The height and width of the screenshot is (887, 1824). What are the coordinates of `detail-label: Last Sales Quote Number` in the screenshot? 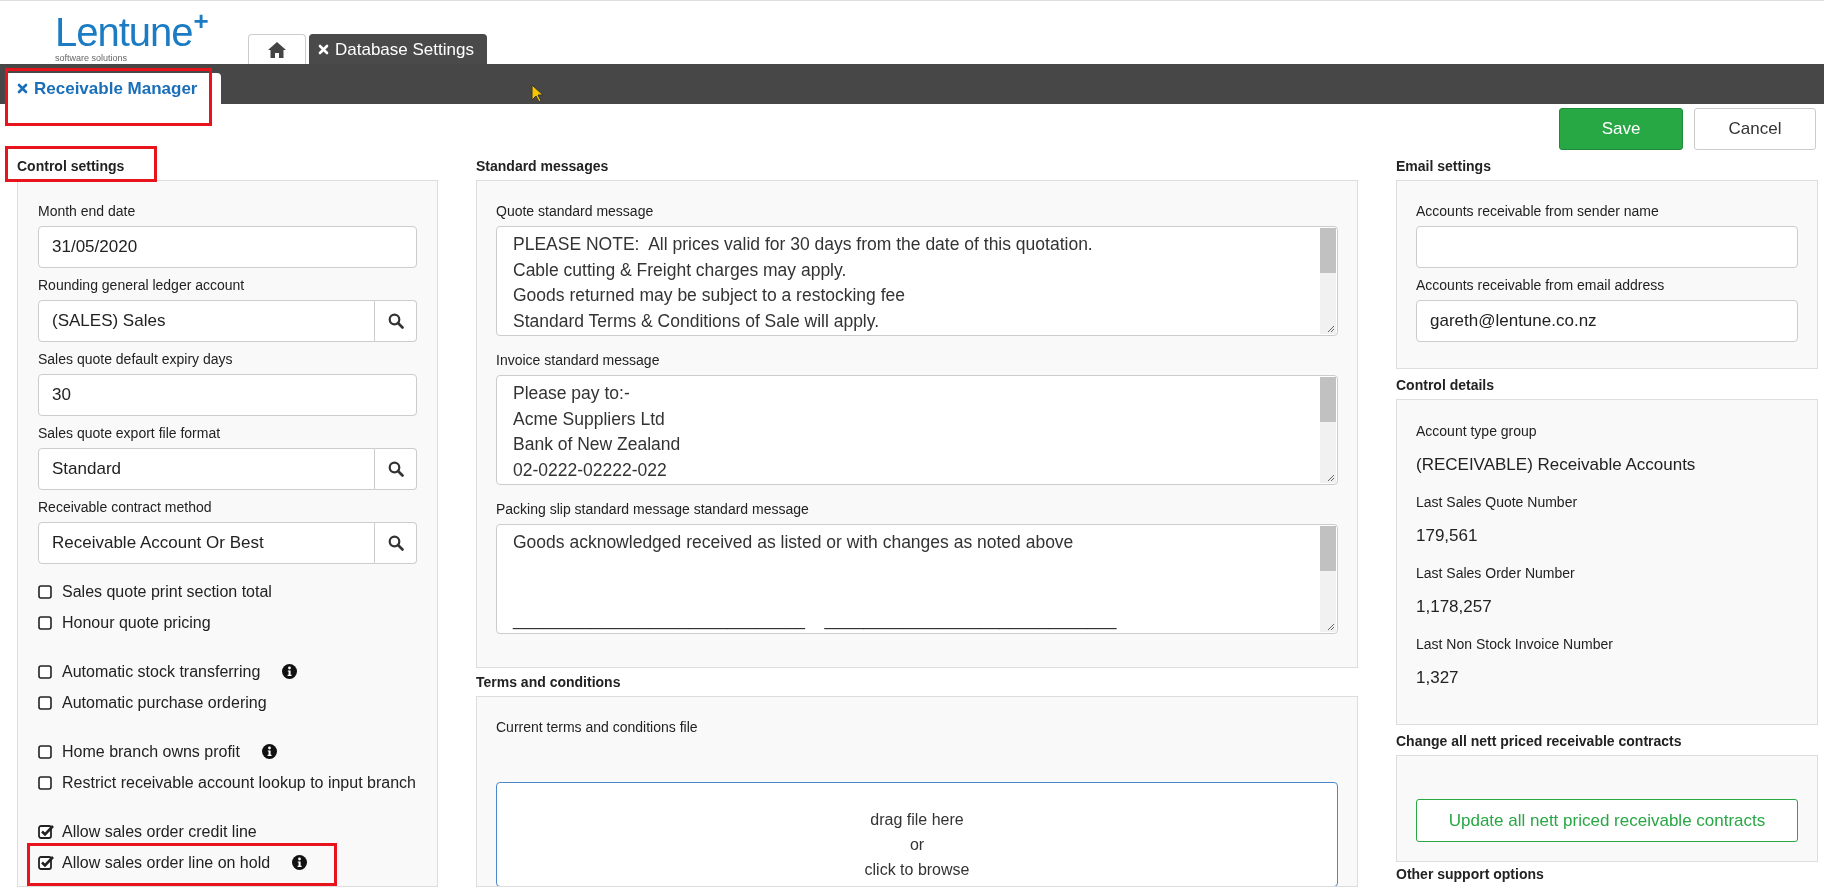 It's located at (1497, 502).